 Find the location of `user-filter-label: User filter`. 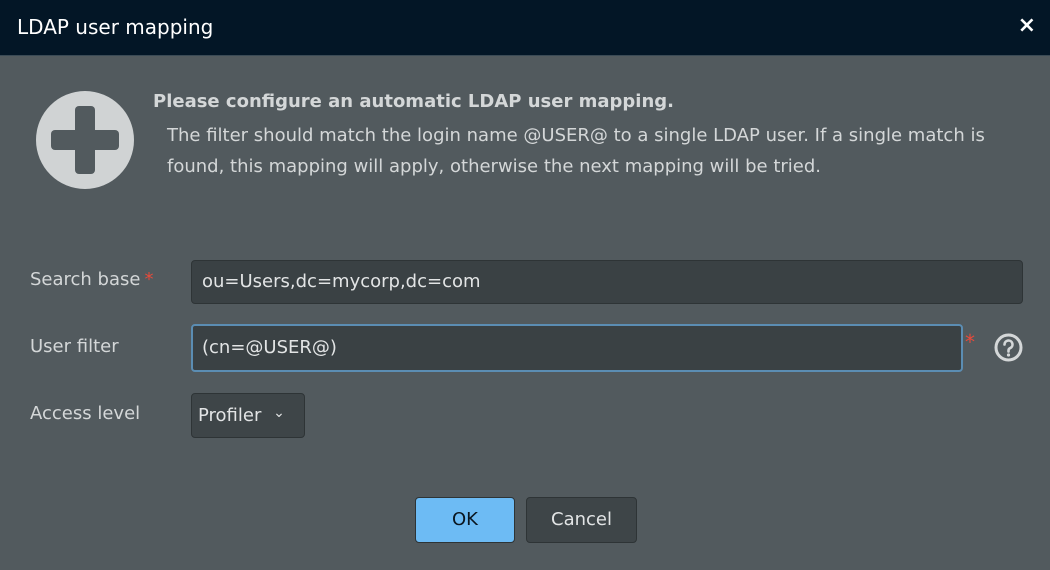

user-filter-label: User filter is located at coordinates (74, 346).